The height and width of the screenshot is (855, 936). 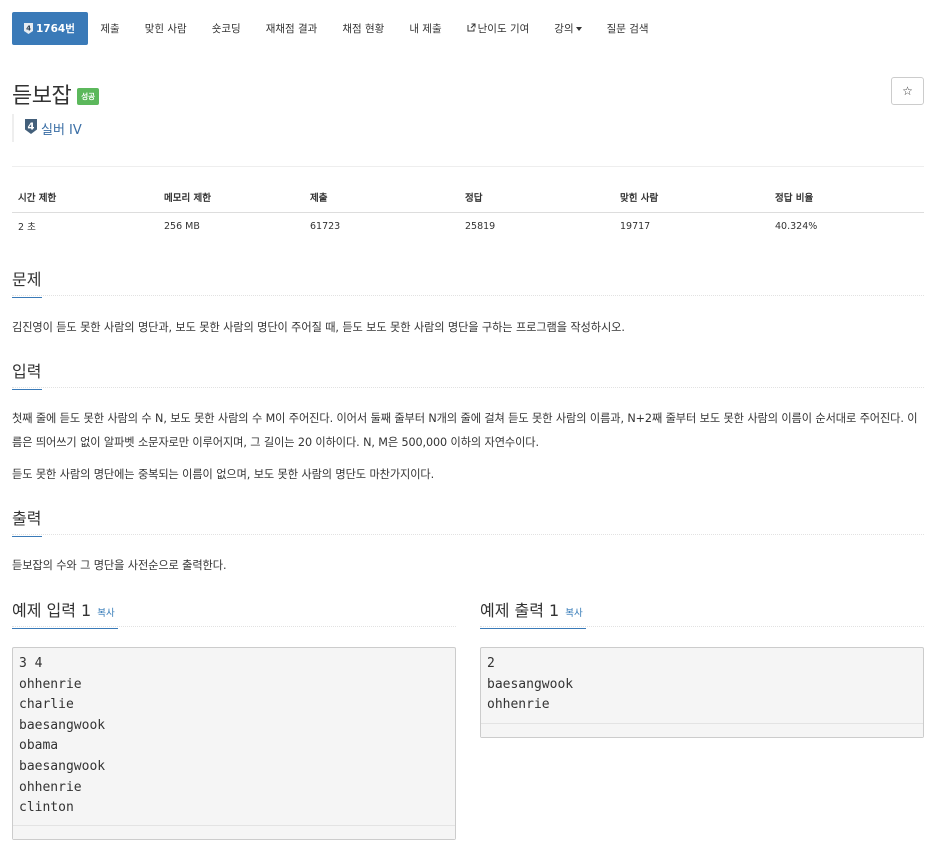 I want to click on nav-my-submissions: 내 제출, so click(x=425, y=28).